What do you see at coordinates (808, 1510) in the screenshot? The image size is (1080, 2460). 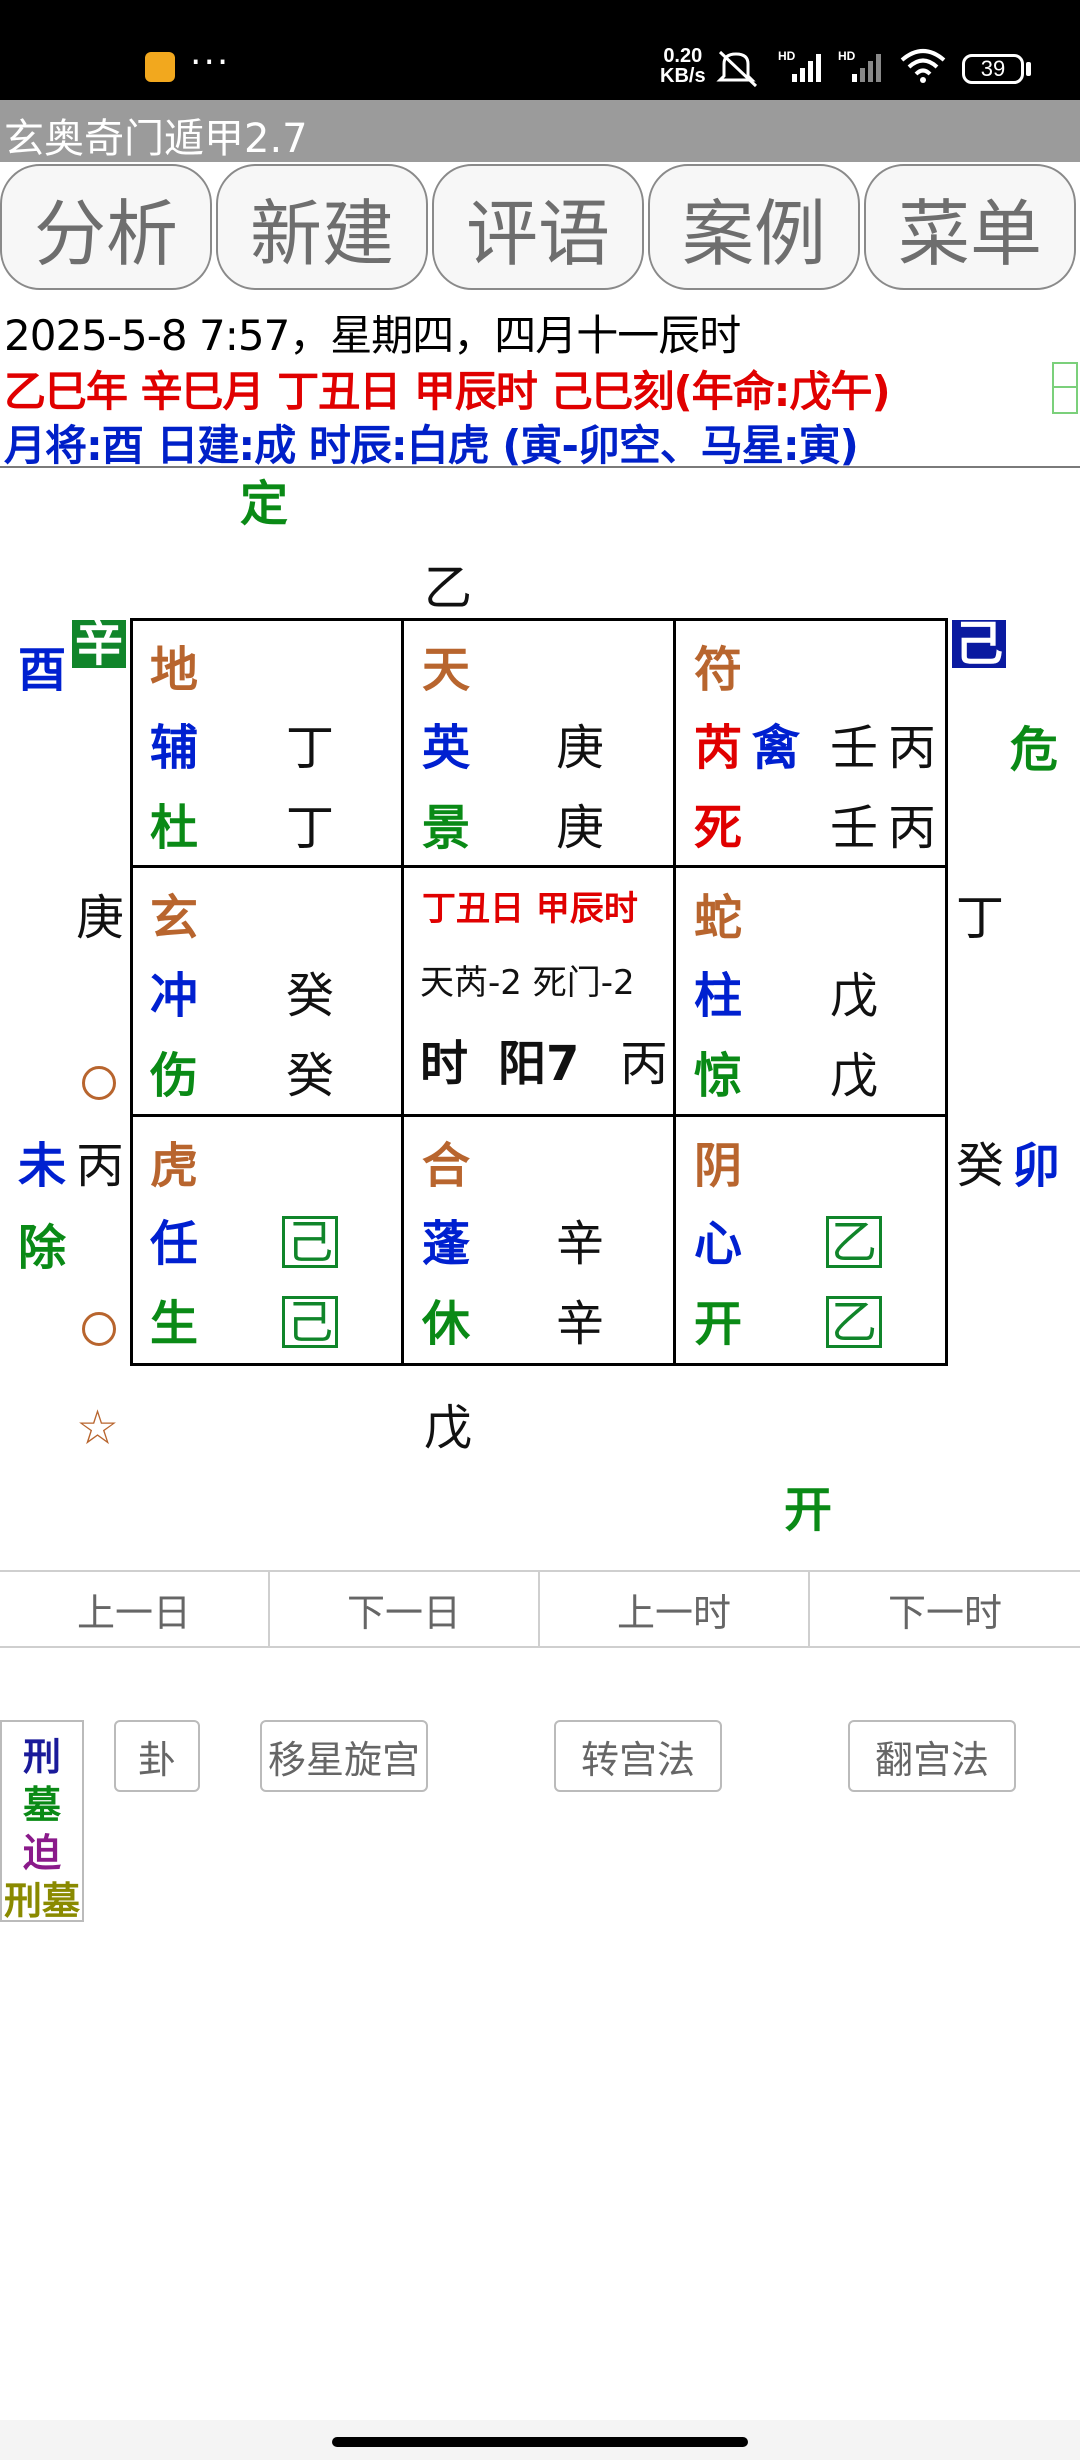 I see `label-kai-bottom: 开` at bounding box center [808, 1510].